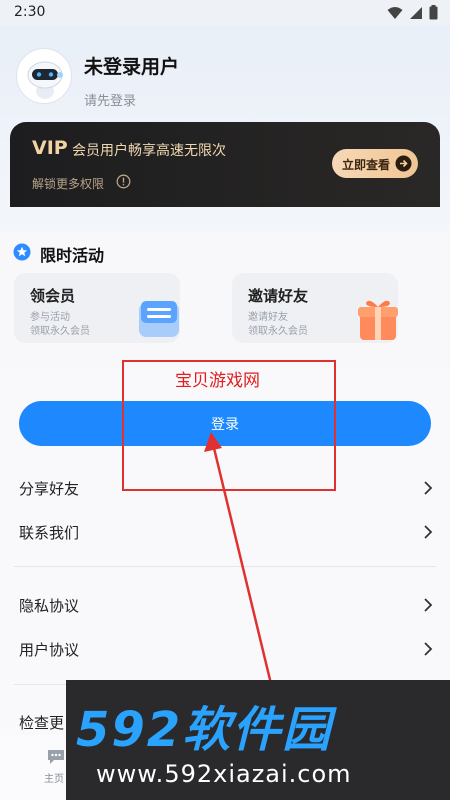 This screenshot has width=450, height=800. What do you see at coordinates (225, 13) in the screenshot?
I see `status-bar: 2:30` at bounding box center [225, 13].